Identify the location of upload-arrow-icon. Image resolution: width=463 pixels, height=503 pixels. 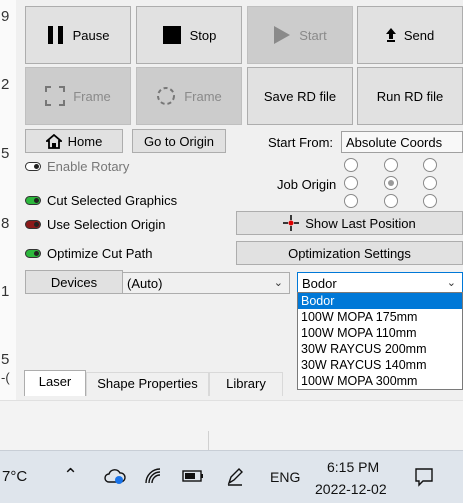
(390, 35).